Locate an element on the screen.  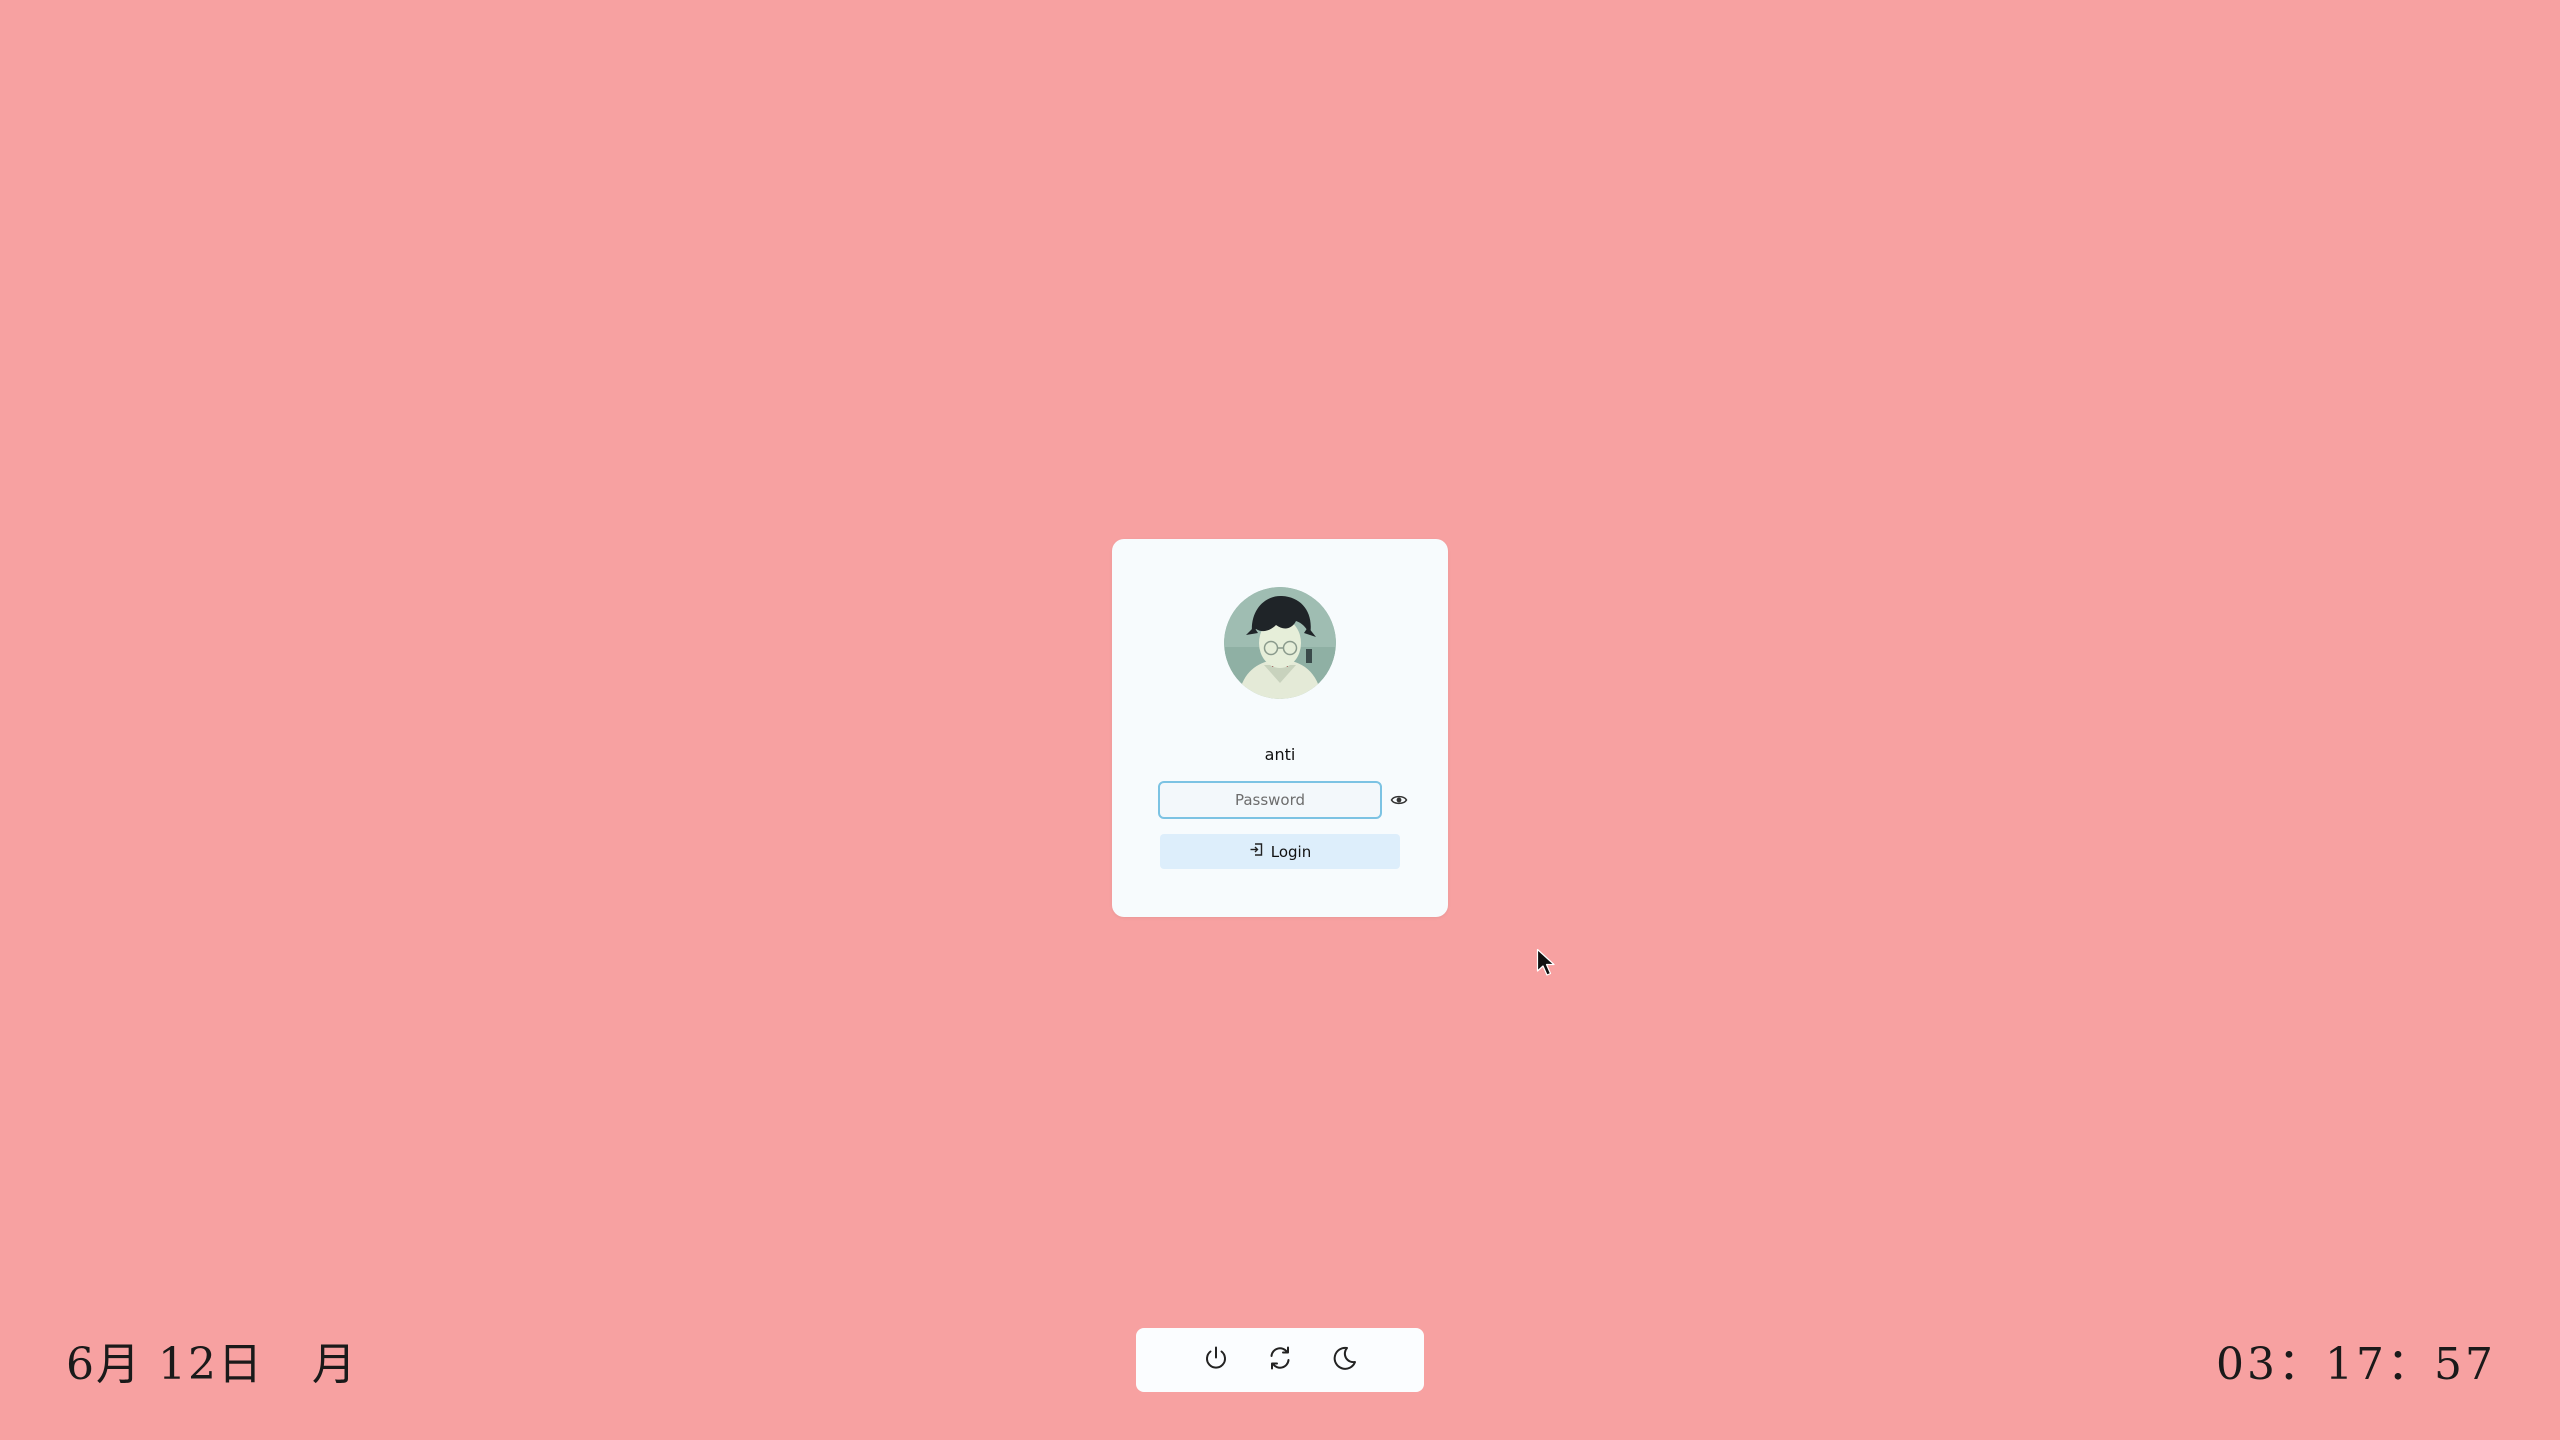
power-icon is located at coordinates (1216, 1360).